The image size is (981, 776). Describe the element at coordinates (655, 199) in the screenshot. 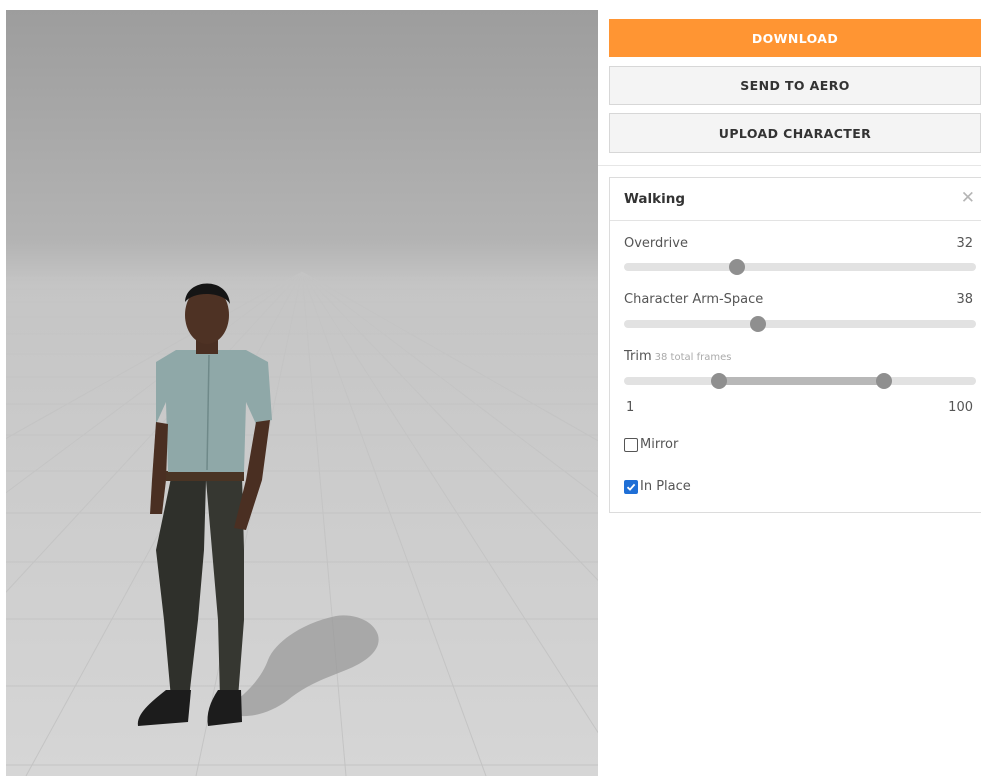

I see `animation-title: Walking` at that location.